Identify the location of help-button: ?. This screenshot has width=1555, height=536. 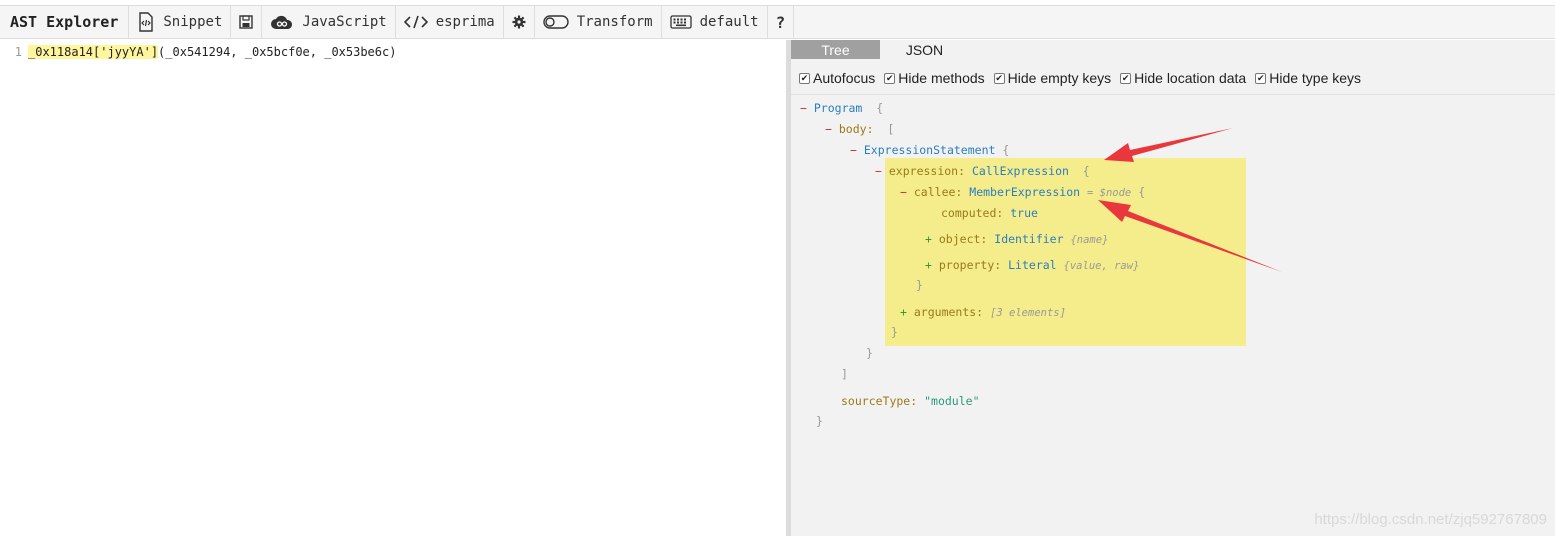
(781, 22).